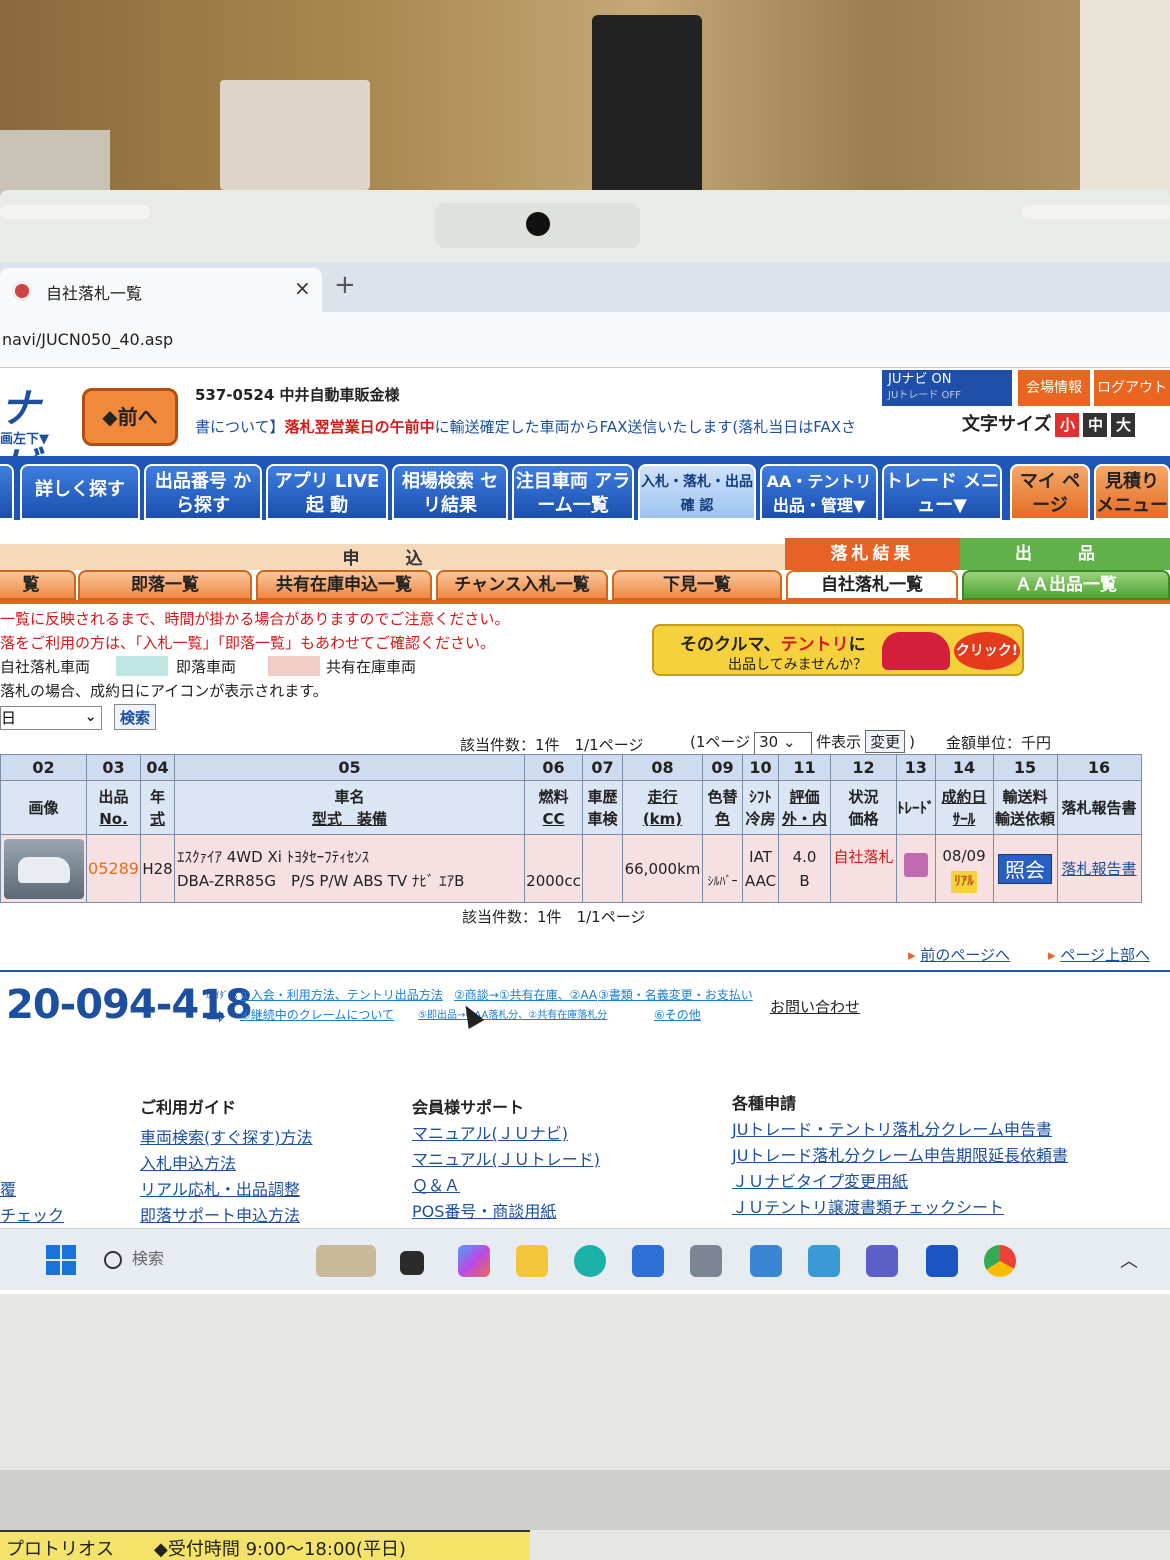  Describe the element at coordinates (872, 585) in the screenshot. I see `tab-own-award-list: 自社落札一覧` at that location.